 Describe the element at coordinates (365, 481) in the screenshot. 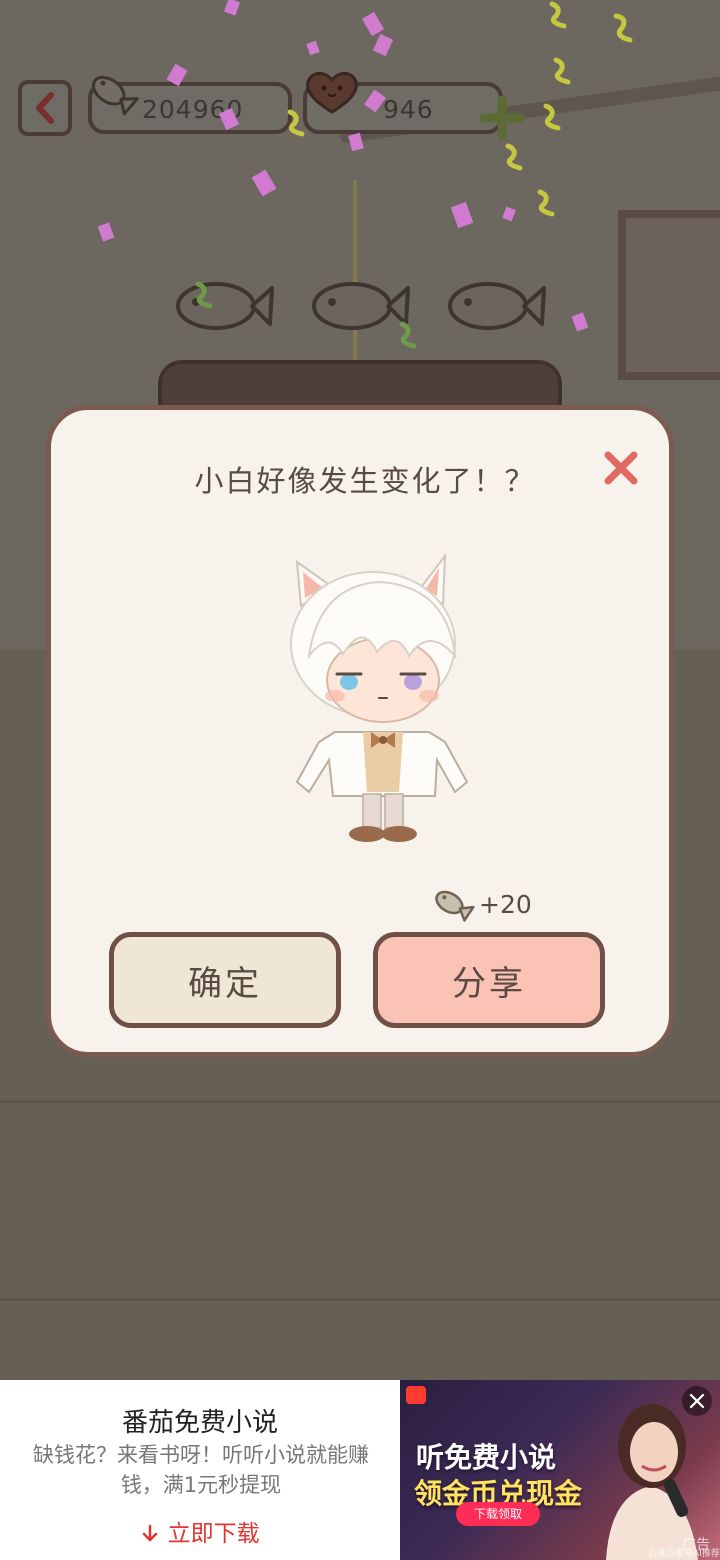

I see `dialog-title: 小白好像发生变化了！？` at that location.